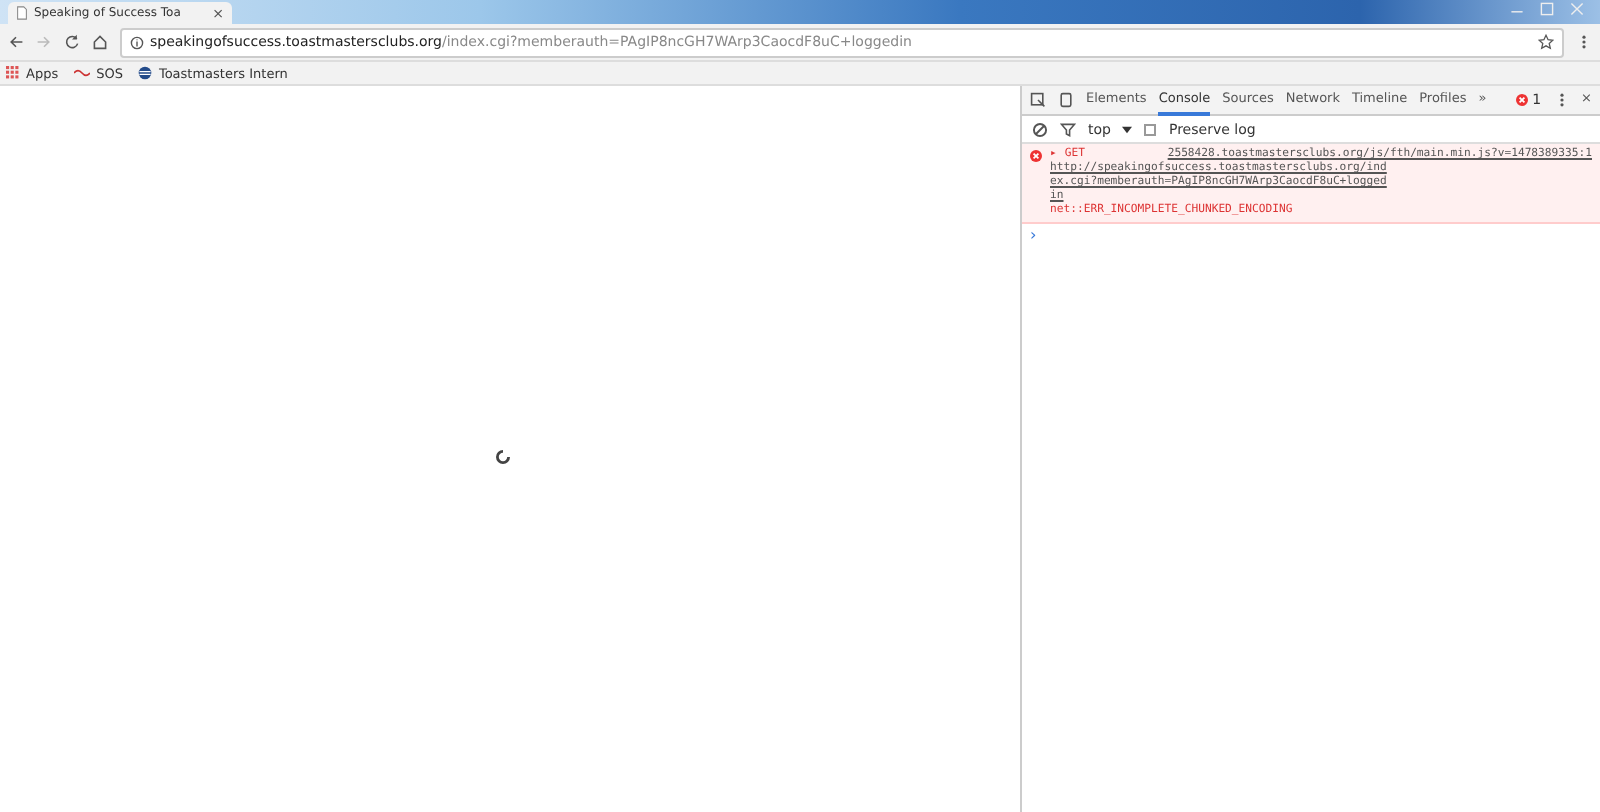  I want to click on reload-icon, so click(72, 42).